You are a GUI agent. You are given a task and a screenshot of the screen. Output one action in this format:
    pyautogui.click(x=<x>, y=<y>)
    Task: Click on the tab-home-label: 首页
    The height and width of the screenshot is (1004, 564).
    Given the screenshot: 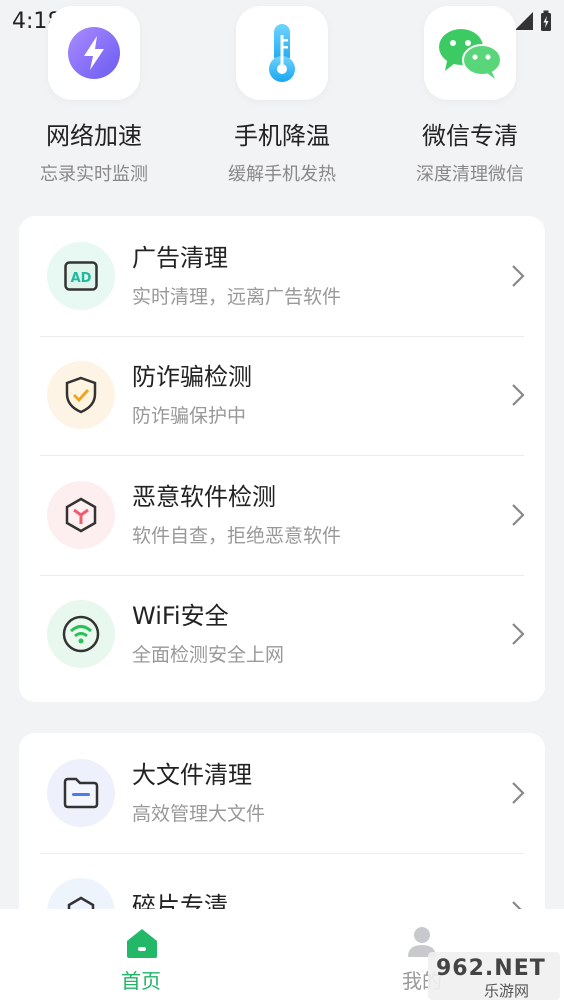 What is the action you would take?
    pyautogui.click(x=141, y=981)
    